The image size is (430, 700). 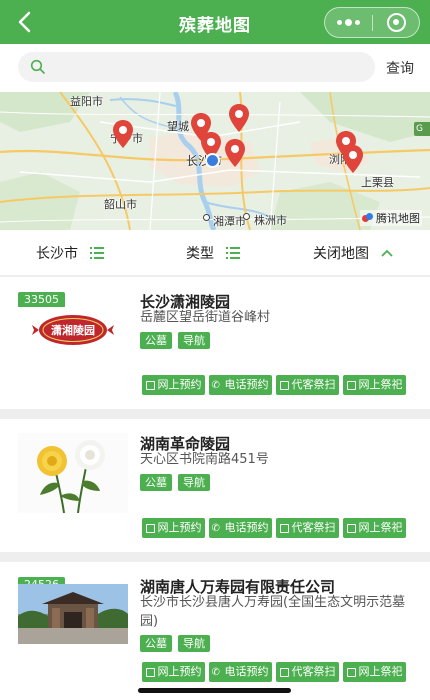 I want to click on cemetery-logo: 潇湘陵园, so click(x=73, y=346).